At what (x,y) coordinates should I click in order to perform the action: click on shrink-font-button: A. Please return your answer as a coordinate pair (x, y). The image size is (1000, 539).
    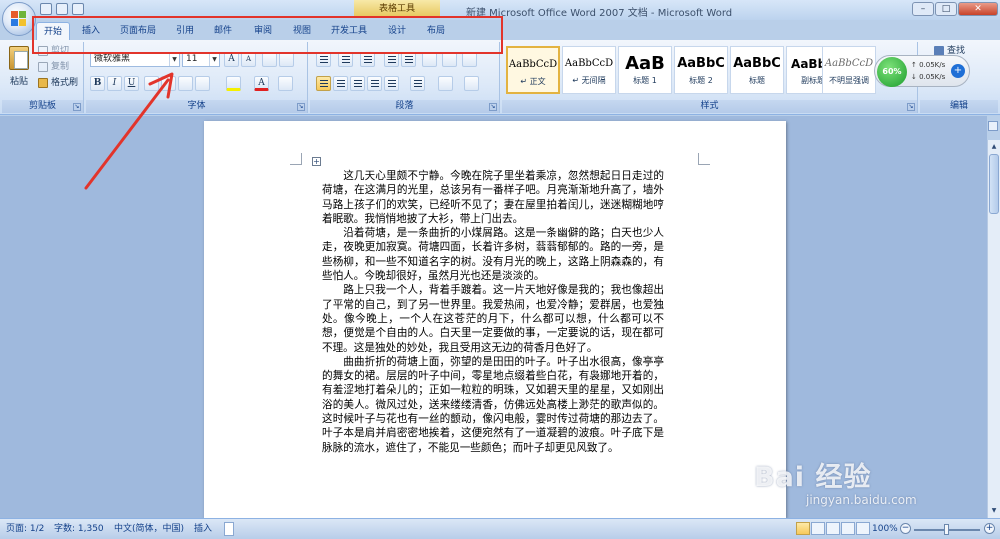
    Looking at the image, I should click on (248, 59).